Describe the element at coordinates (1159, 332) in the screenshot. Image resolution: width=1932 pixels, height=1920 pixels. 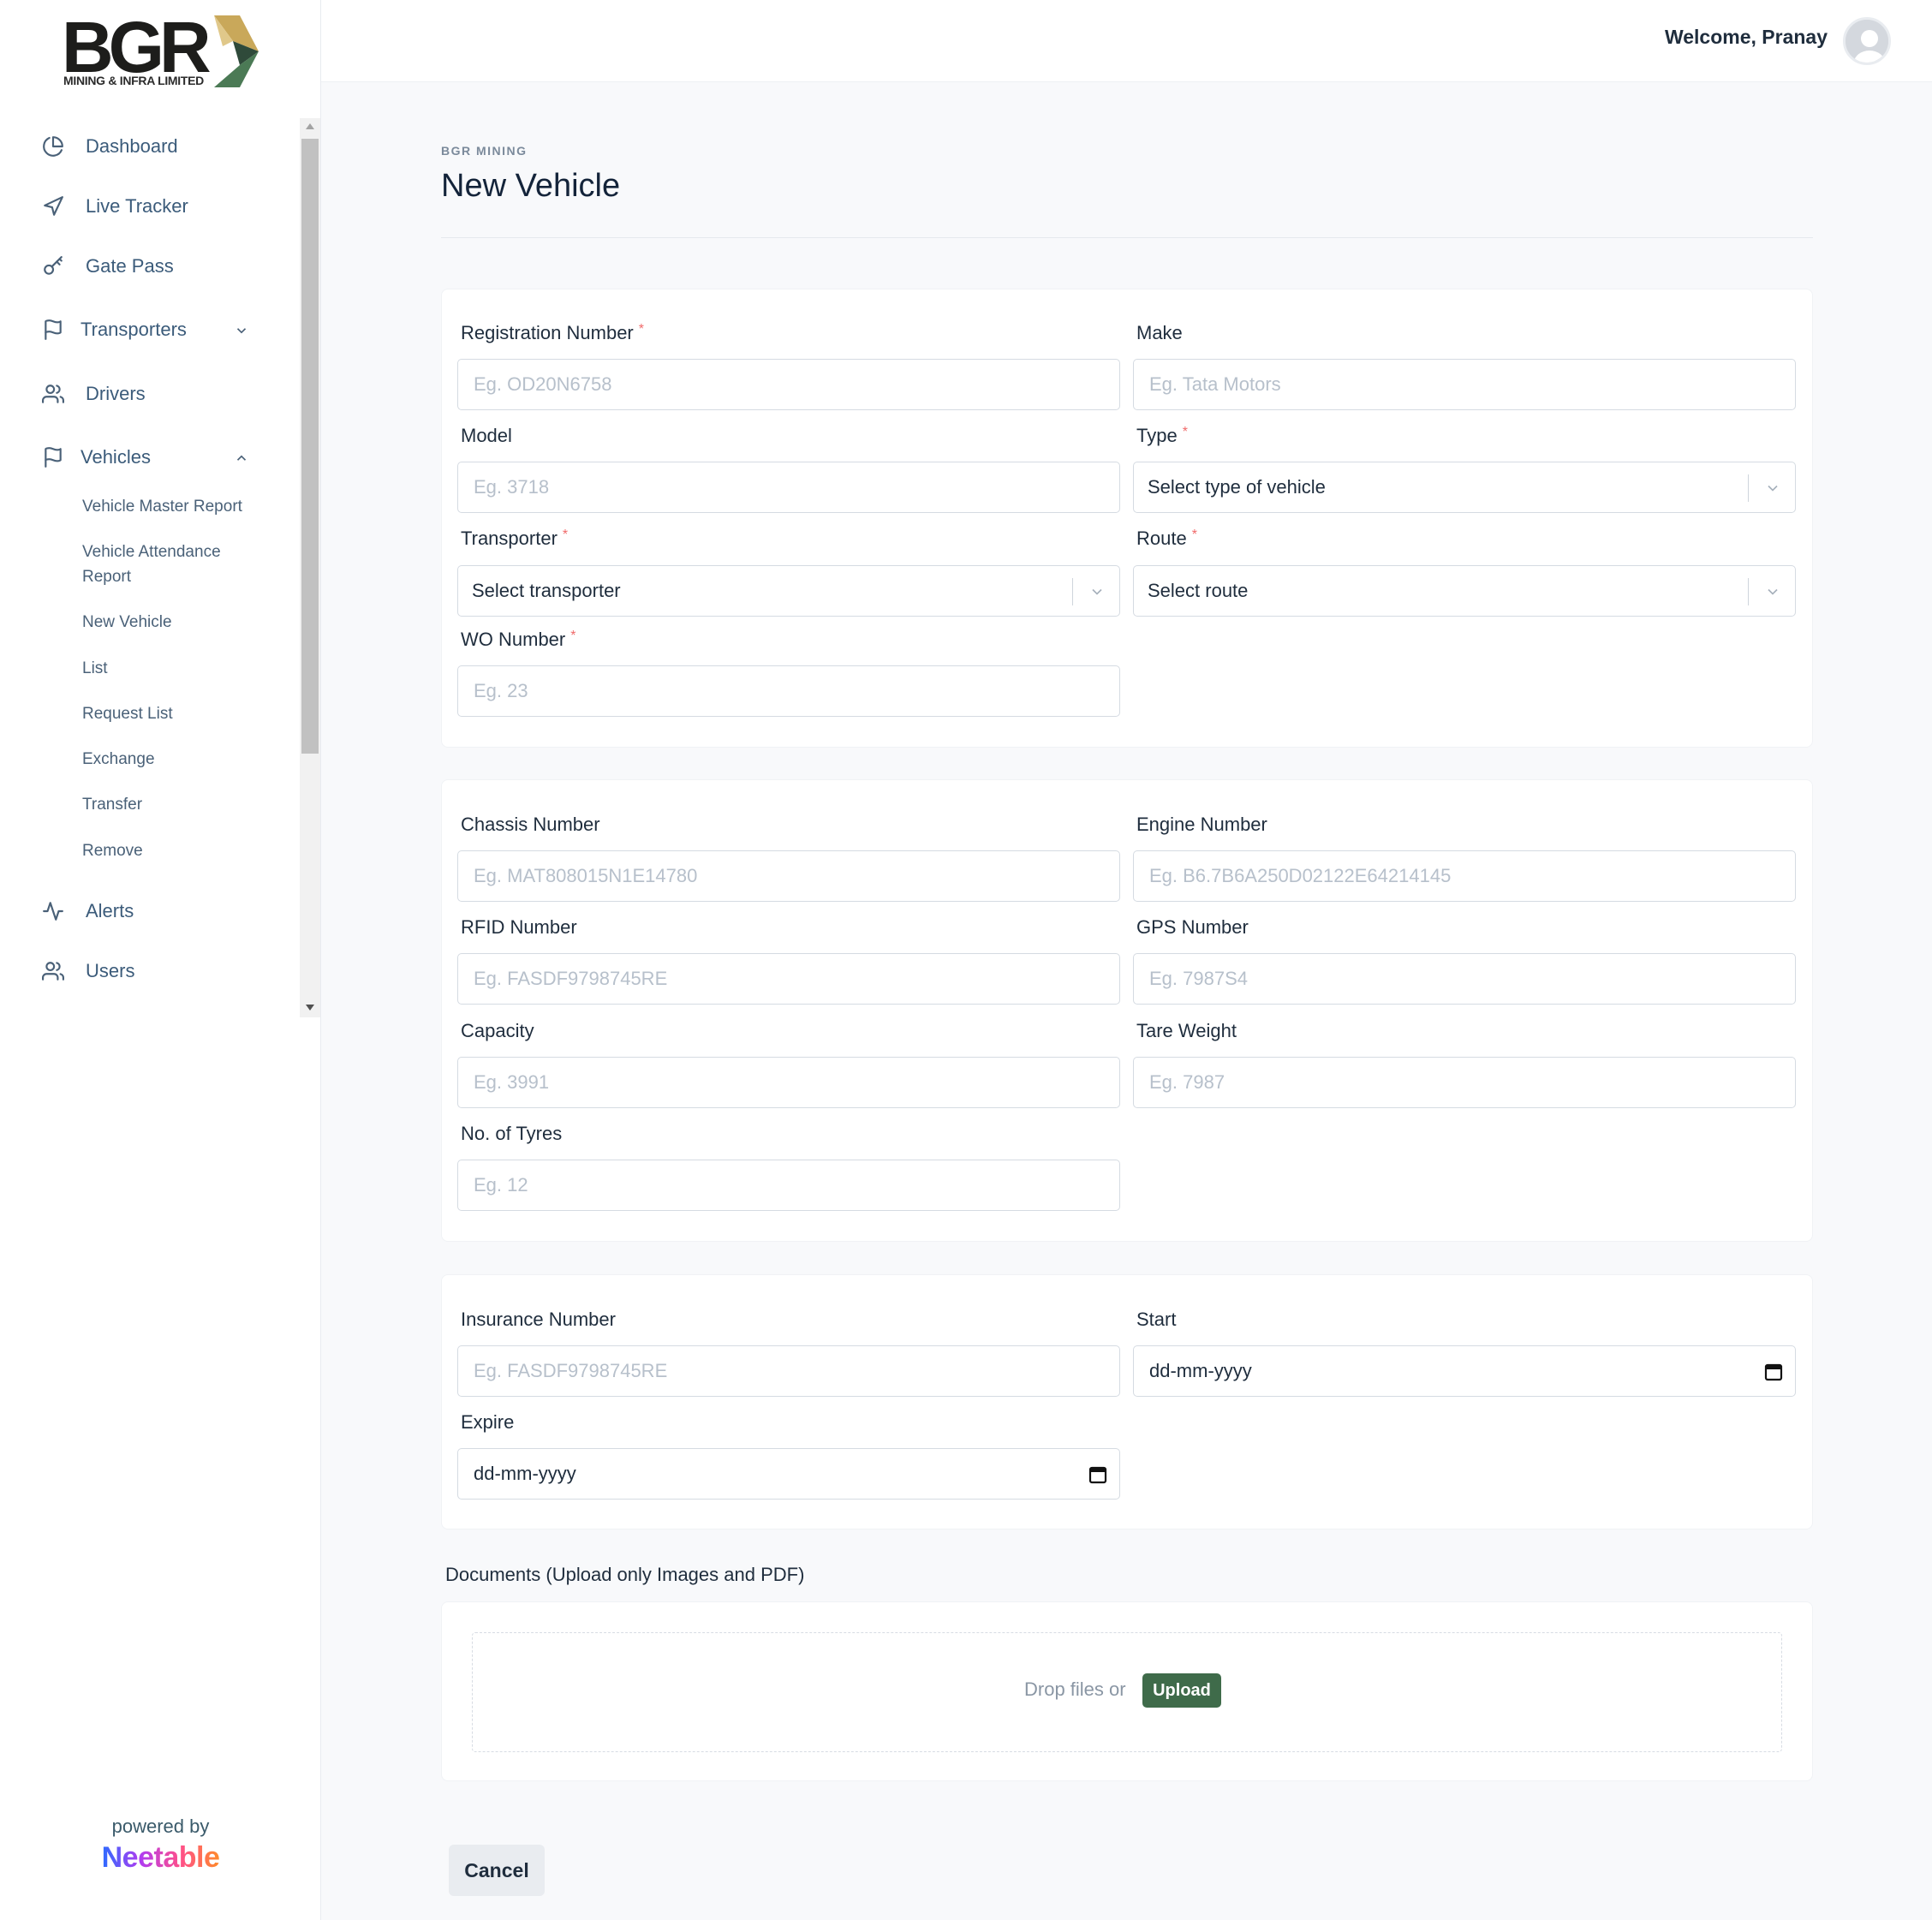
I see `make-label: Make` at that location.